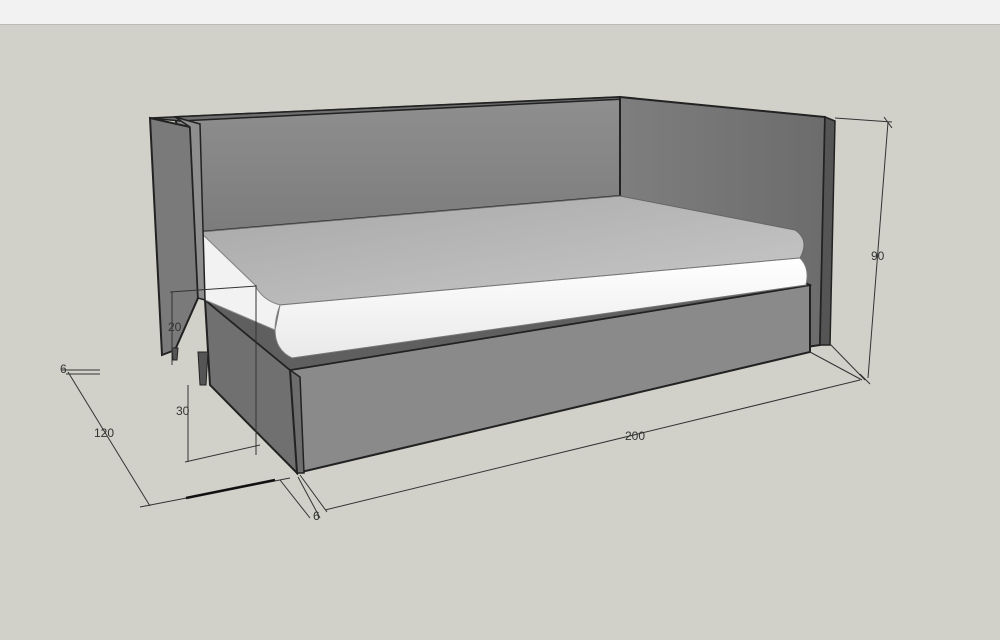  I want to click on side-thickness-left-label: 6, so click(63, 369).